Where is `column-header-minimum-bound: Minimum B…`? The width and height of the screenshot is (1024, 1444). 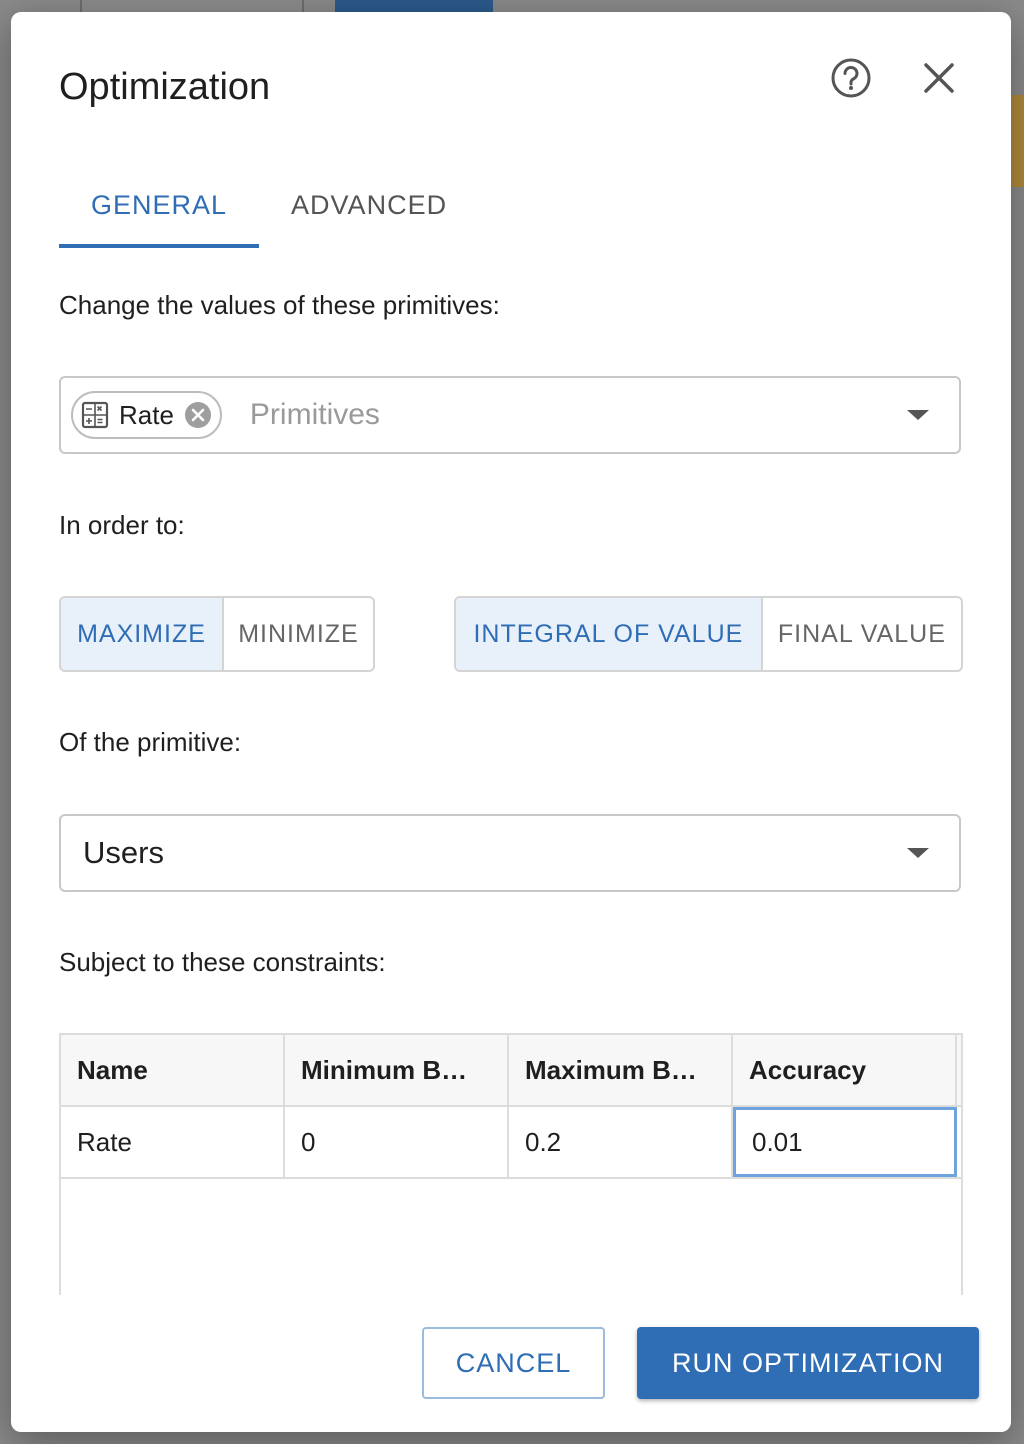
column-header-minimum-bound: Minimum B… is located at coordinates (397, 1070).